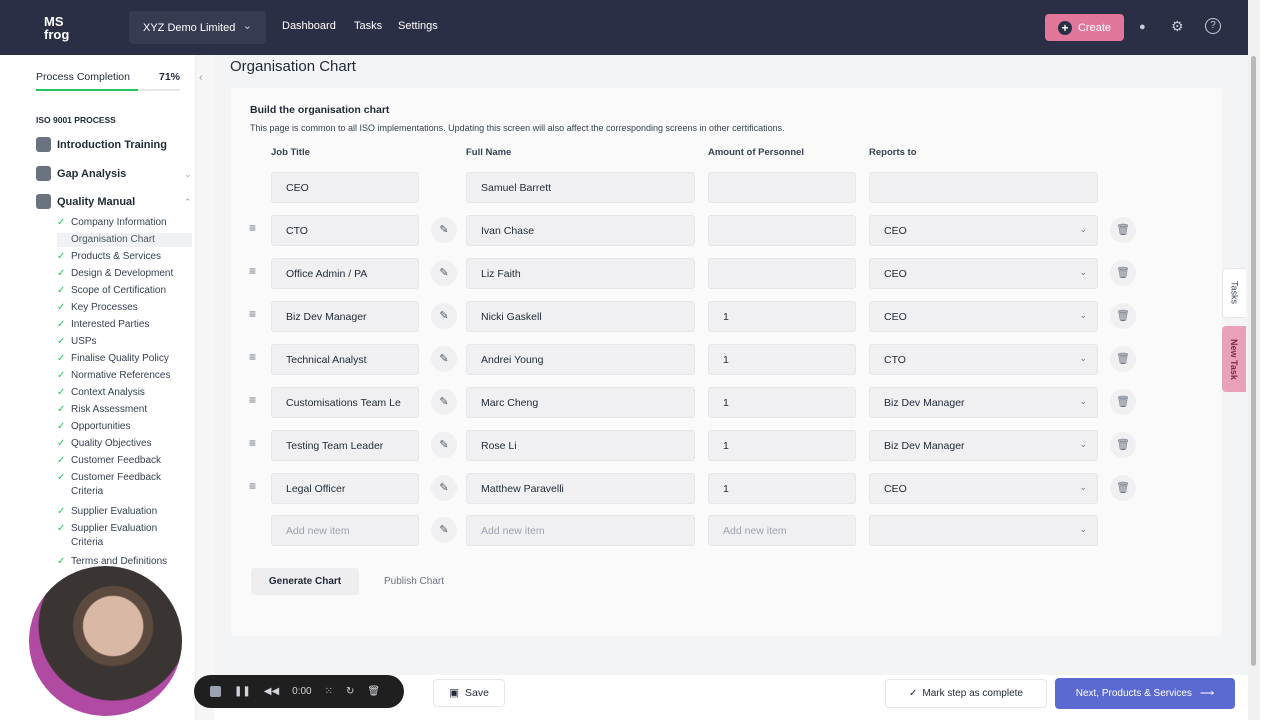 This screenshot has height=720, width=1280. Describe the element at coordinates (124, 536) in the screenshot. I see `sidebar-item: ✓ Supplier Evaluation Criteria` at that location.